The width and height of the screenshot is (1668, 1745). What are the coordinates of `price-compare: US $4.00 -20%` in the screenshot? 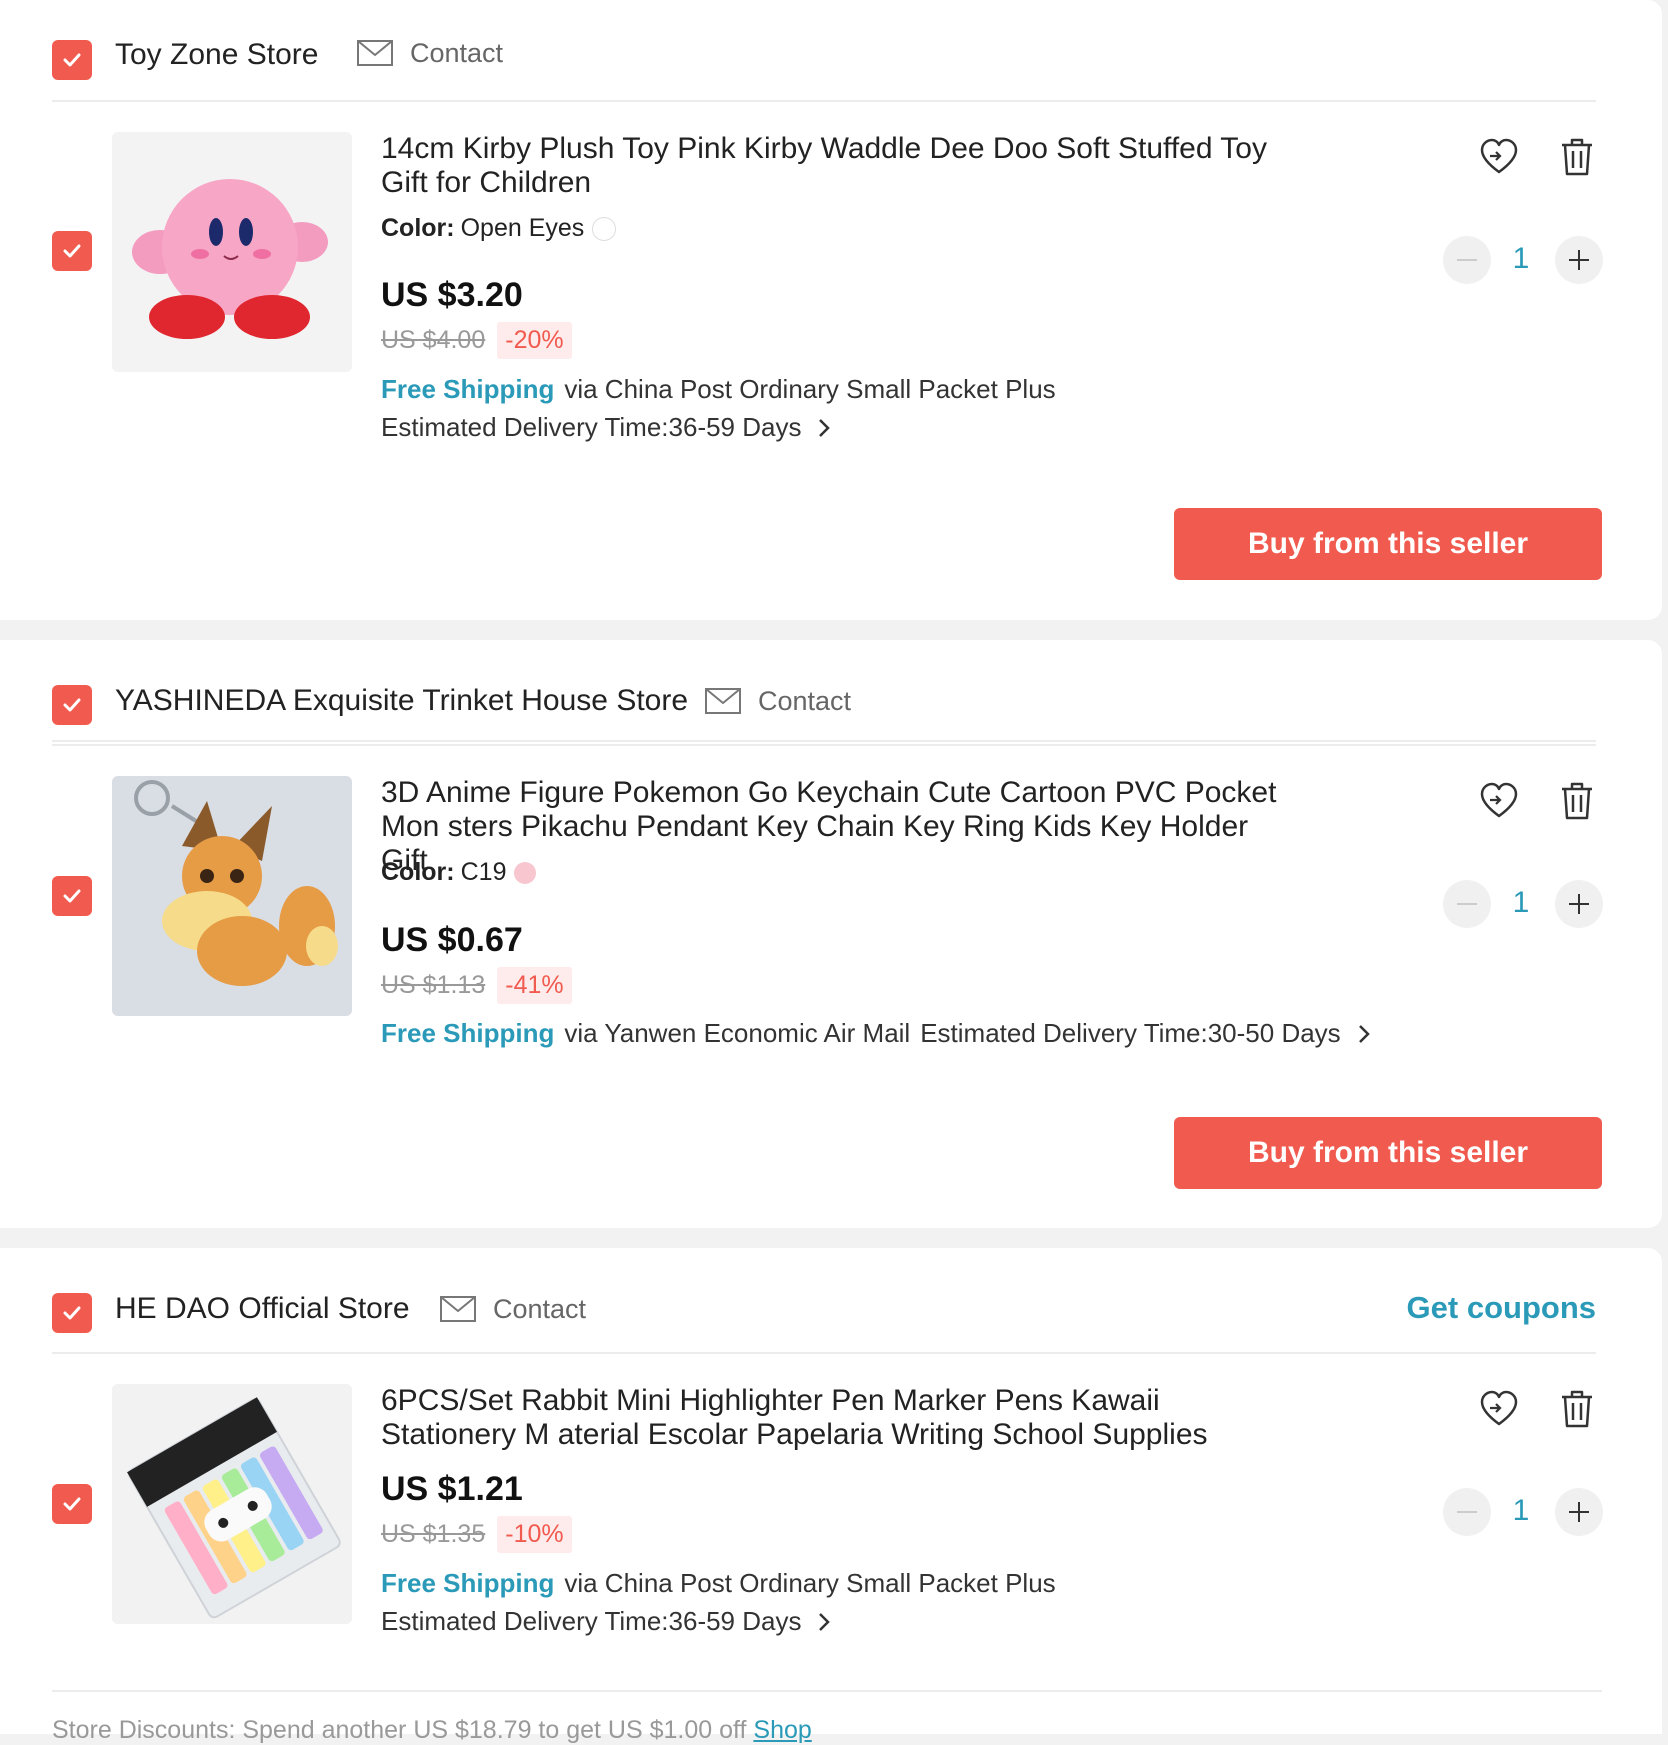 It's located at (476, 340).